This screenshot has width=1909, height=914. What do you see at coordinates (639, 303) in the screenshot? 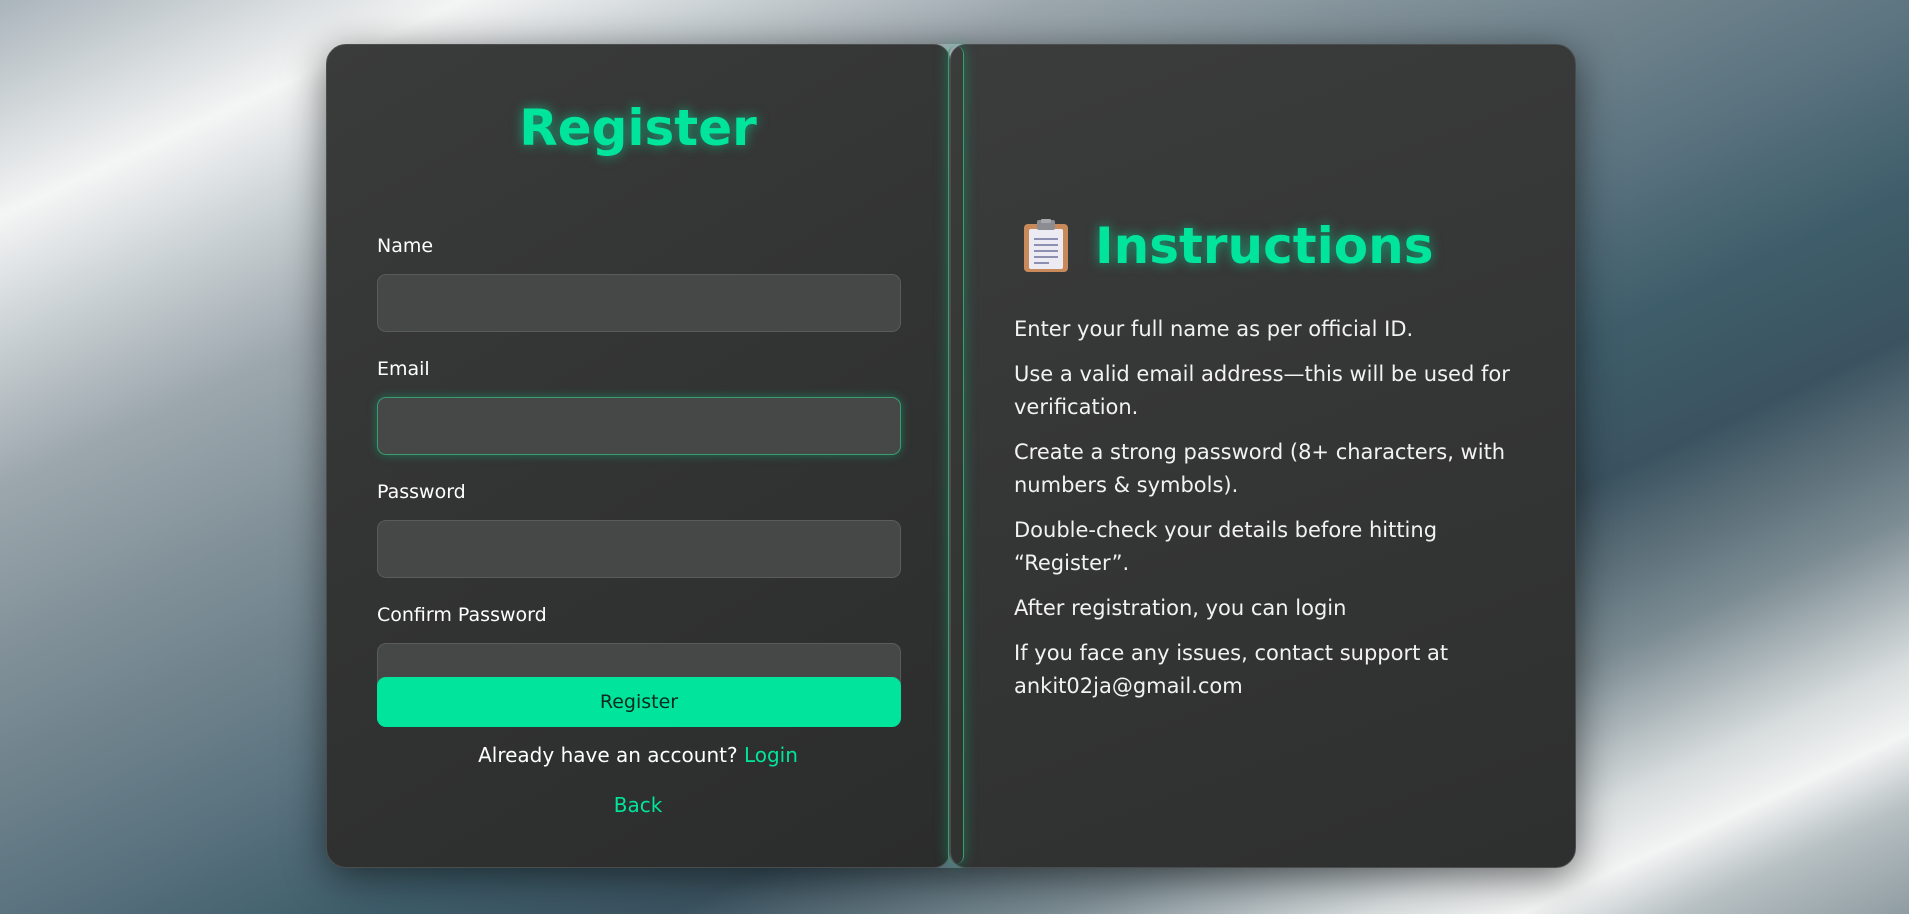
I see `name-input` at bounding box center [639, 303].